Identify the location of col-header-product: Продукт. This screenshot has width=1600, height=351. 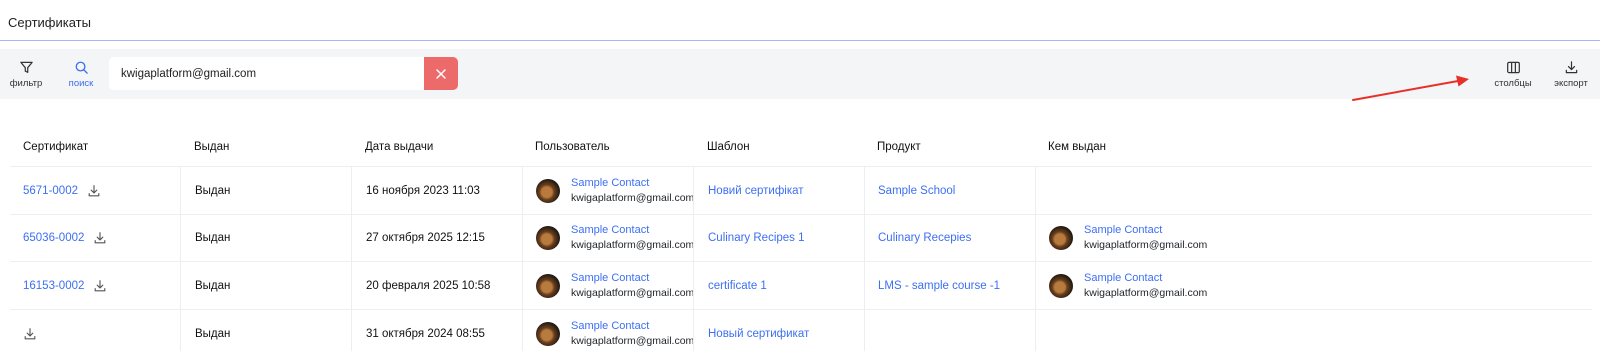
(899, 147).